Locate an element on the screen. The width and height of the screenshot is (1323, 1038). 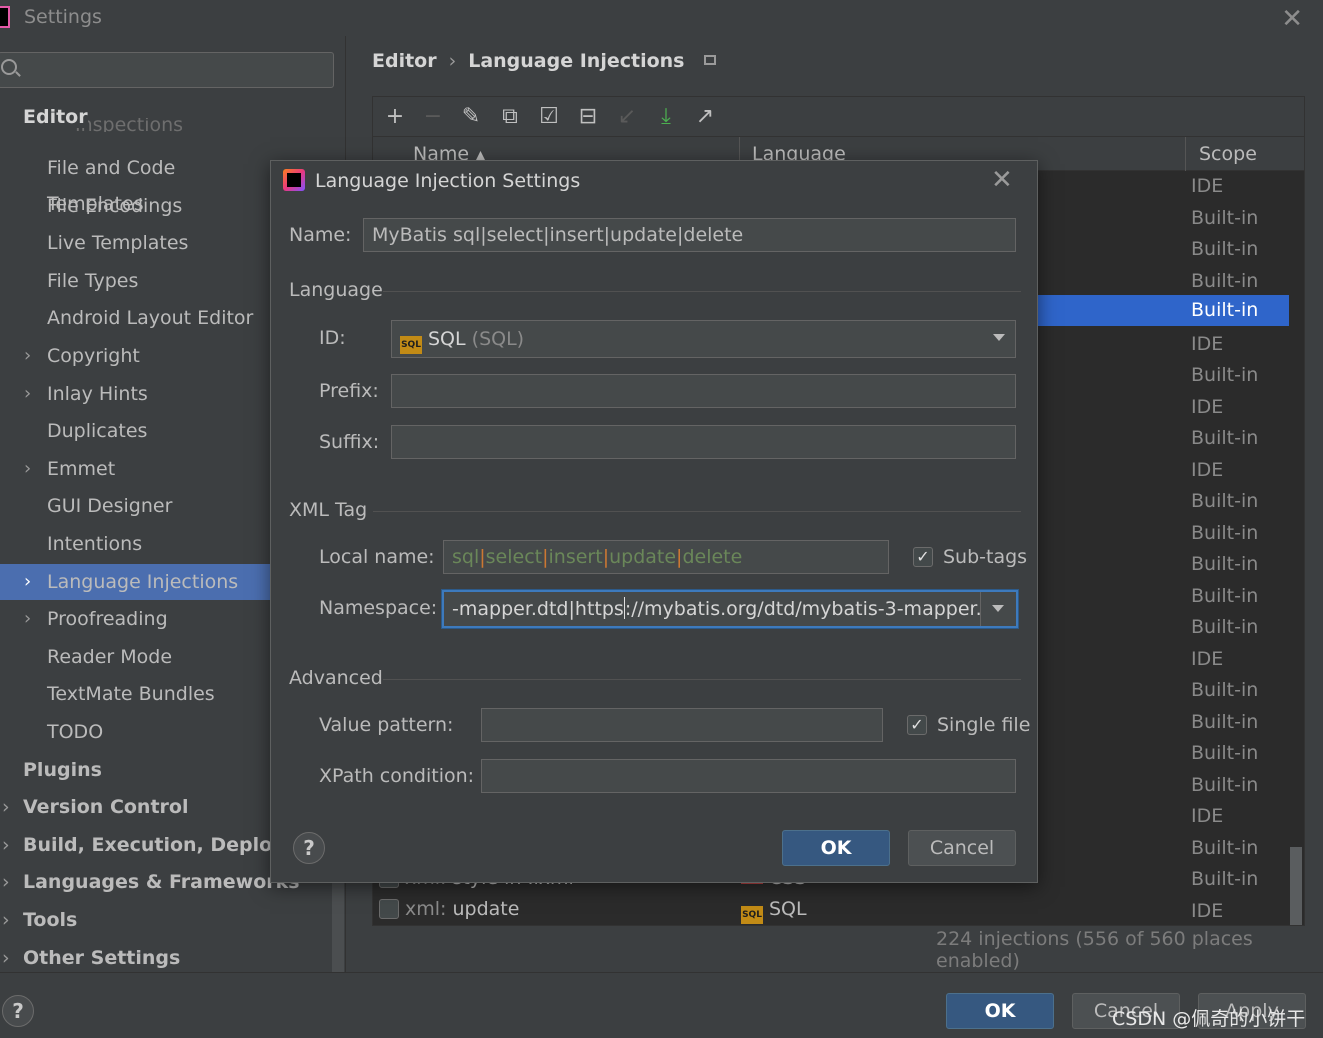
sidebar-item-partial: Inspections is located at coordinates (129, 125).